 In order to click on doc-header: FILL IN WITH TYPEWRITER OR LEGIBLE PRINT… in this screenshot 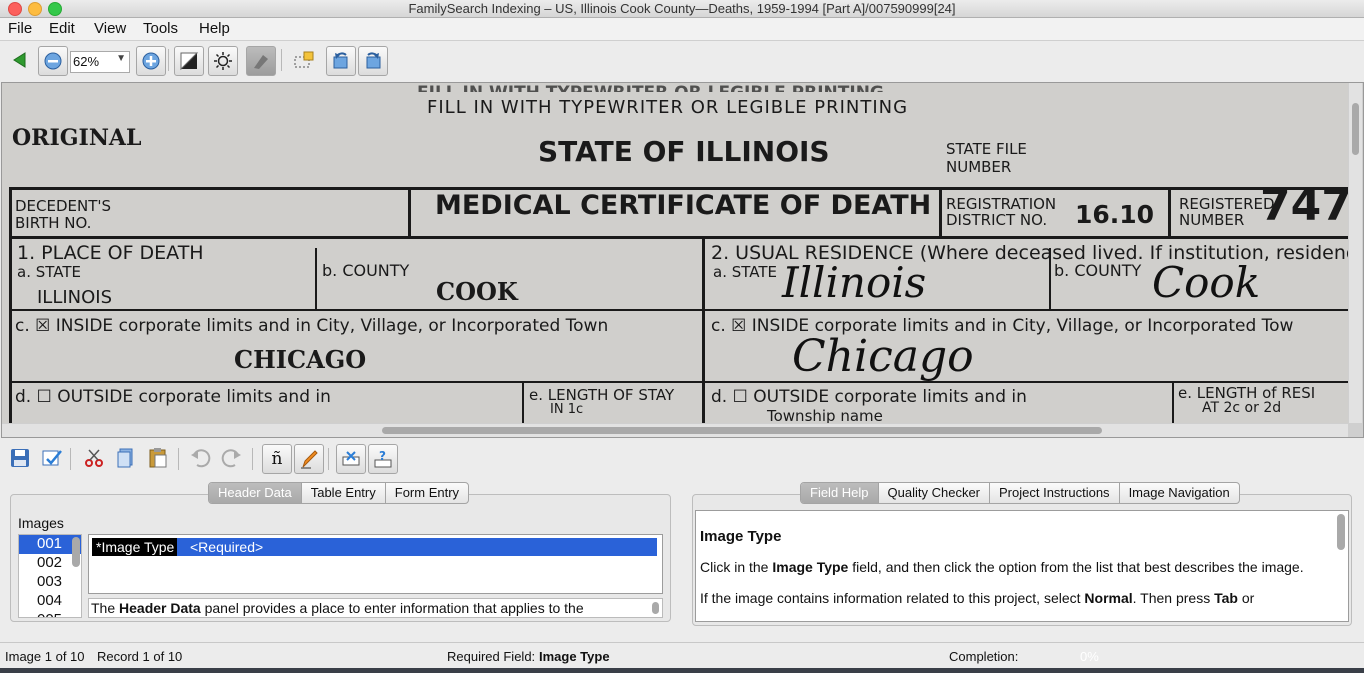, I will do `click(668, 107)`.